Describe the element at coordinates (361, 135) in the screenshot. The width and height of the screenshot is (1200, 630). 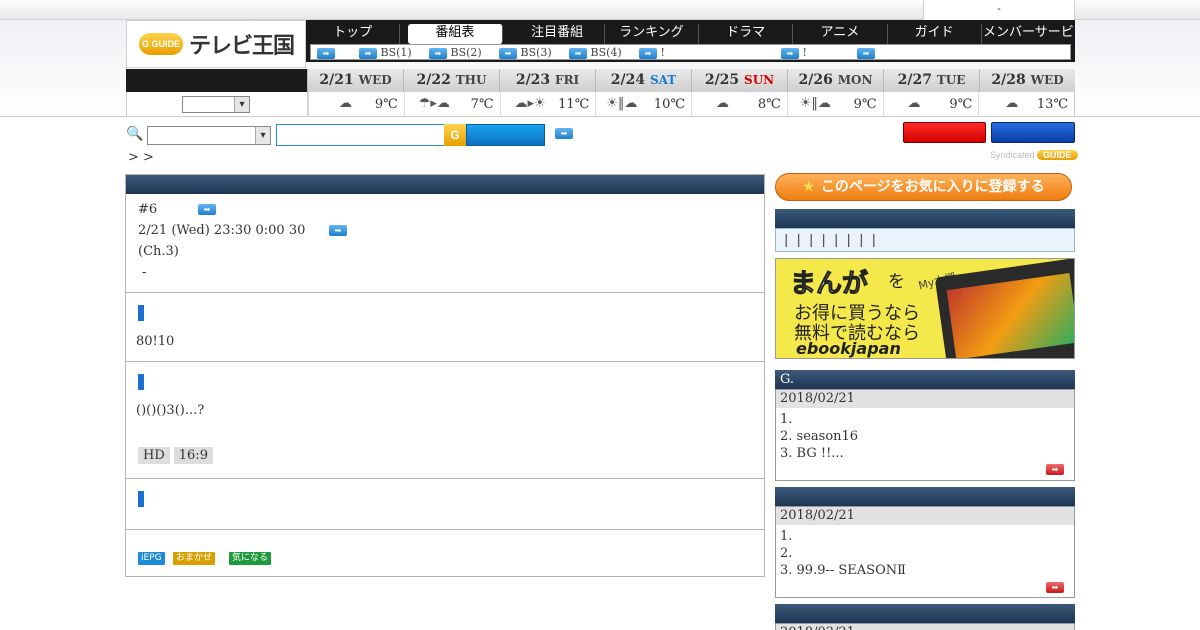
I see `search-input` at that location.